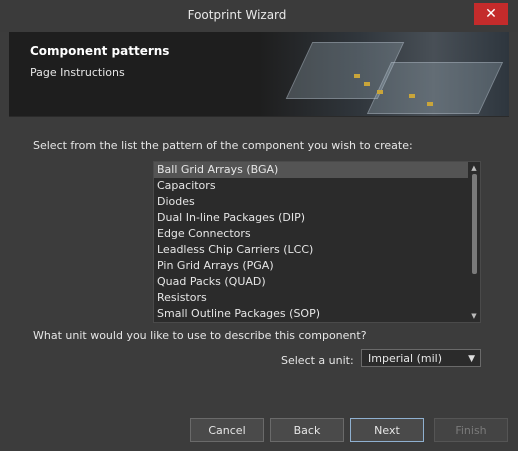  What do you see at coordinates (317, 282) in the screenshot?
I see `pattern-list-item: Quad Packs (QUAD)` at bounding box center [317, 282].